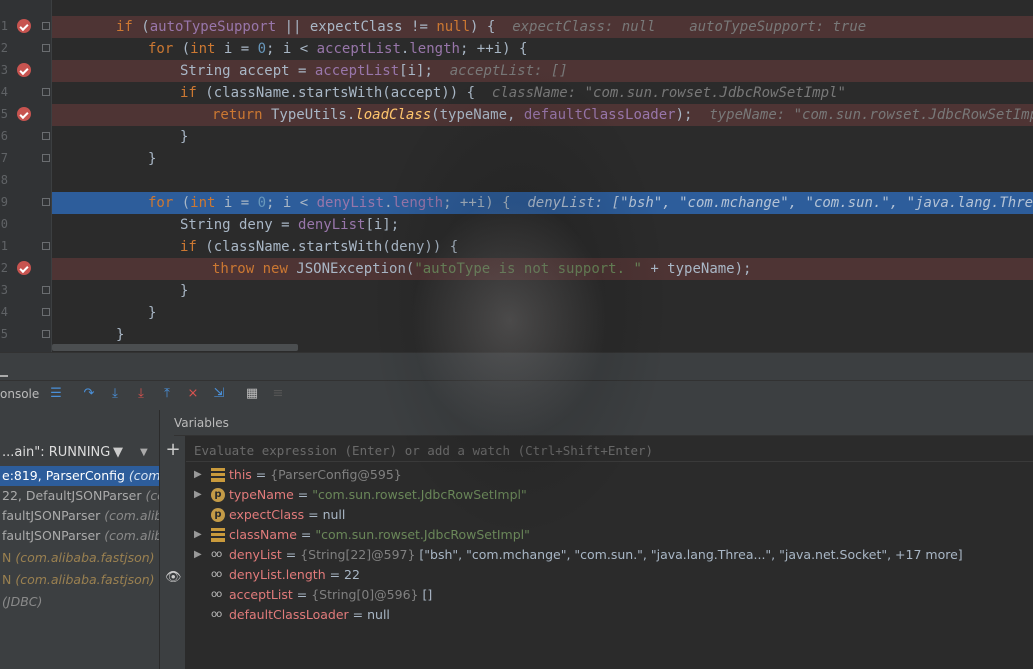 Image resolution: width=1033 pixels, height=669 pixels. What do you see at coordinates (144, 453) in the screenshot?
I see `chevron-down-icon: ▼` at bounding box center [144, 453].